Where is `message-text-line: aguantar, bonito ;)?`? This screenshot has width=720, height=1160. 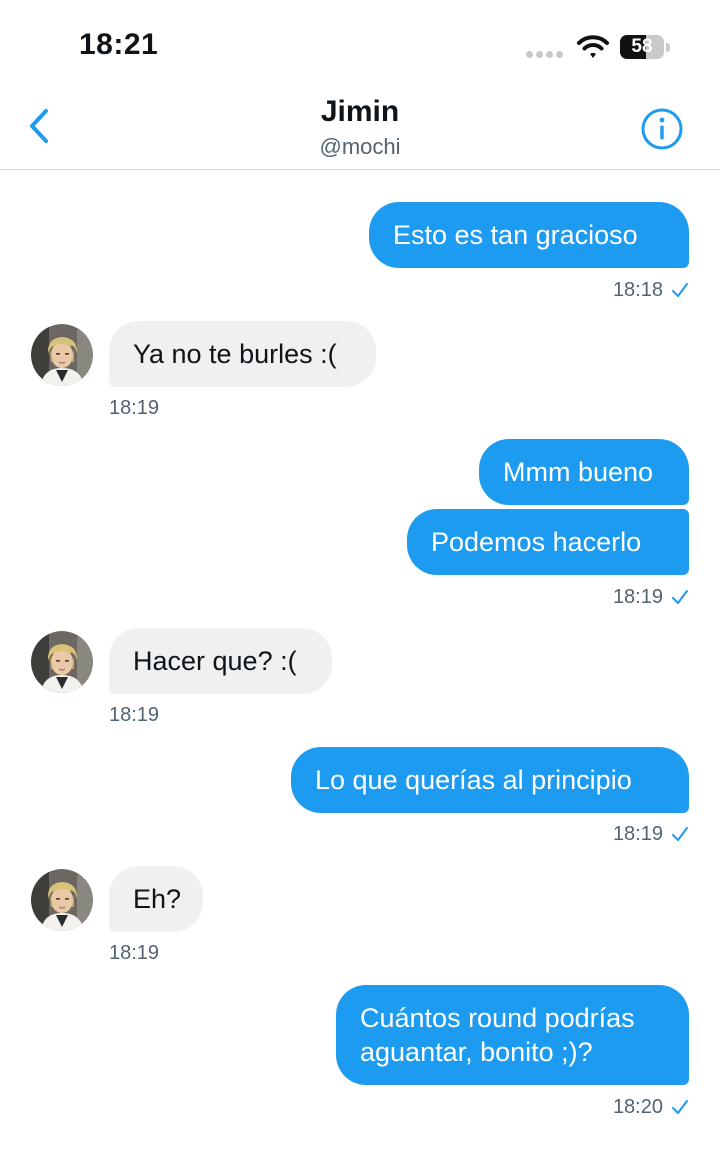 message-text-line: aguantar, bonito ;)? is located at coordinates (476, 1052).